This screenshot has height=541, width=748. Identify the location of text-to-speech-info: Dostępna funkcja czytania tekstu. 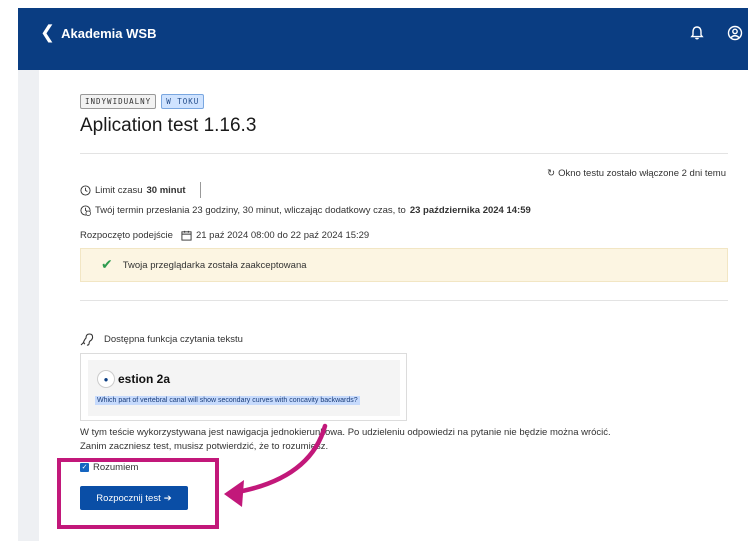
(161, 339).